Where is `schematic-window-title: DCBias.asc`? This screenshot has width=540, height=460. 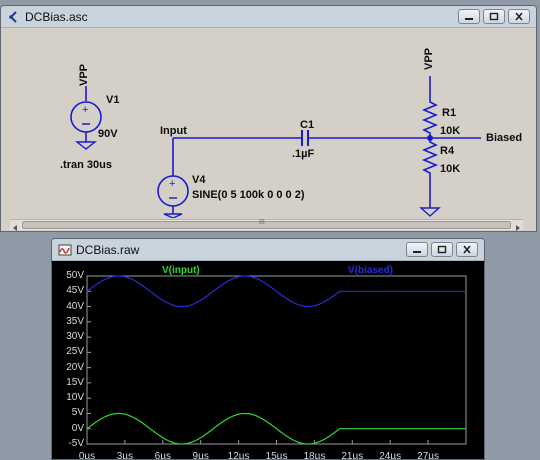 schematic-window-title: DCBias.asc is located at coordinates (56, 17).